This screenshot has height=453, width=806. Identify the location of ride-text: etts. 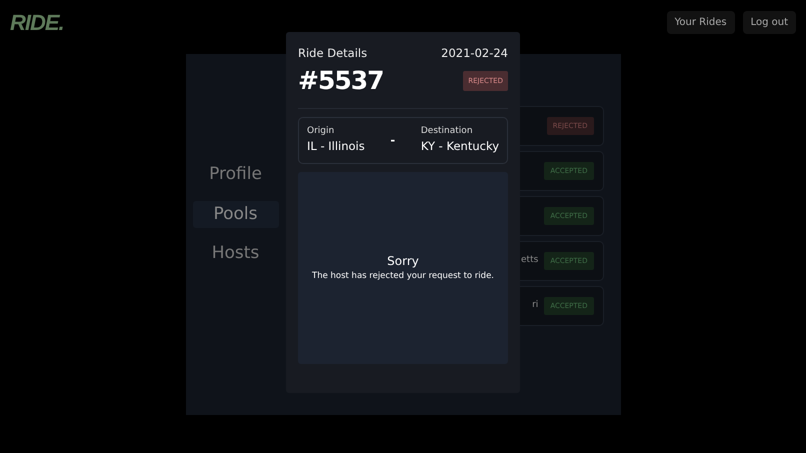
(529, 261).